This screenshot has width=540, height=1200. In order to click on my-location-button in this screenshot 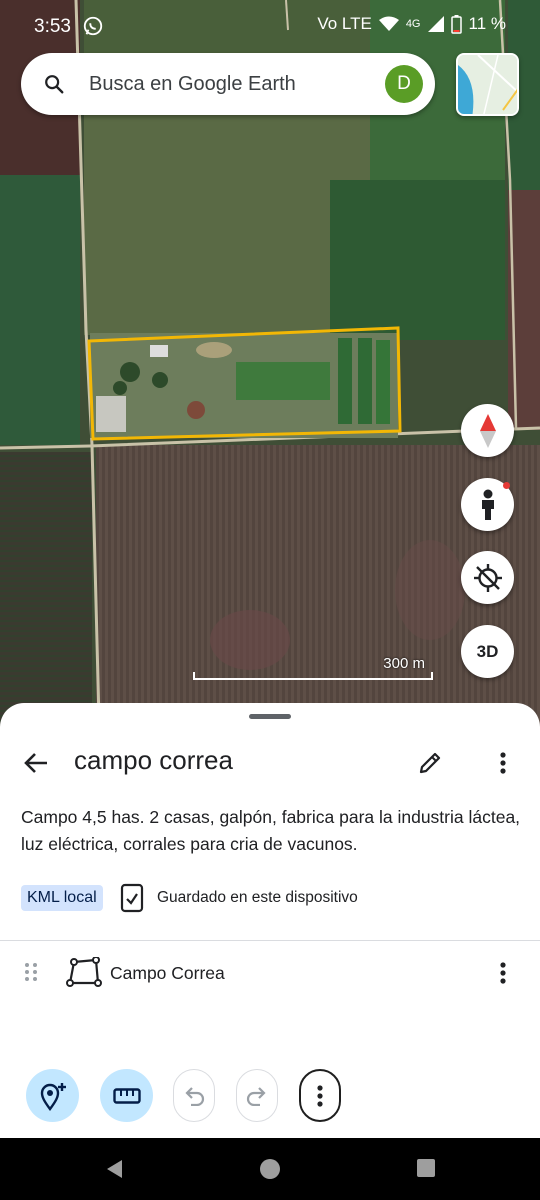, I will do `click(487, 577)`.